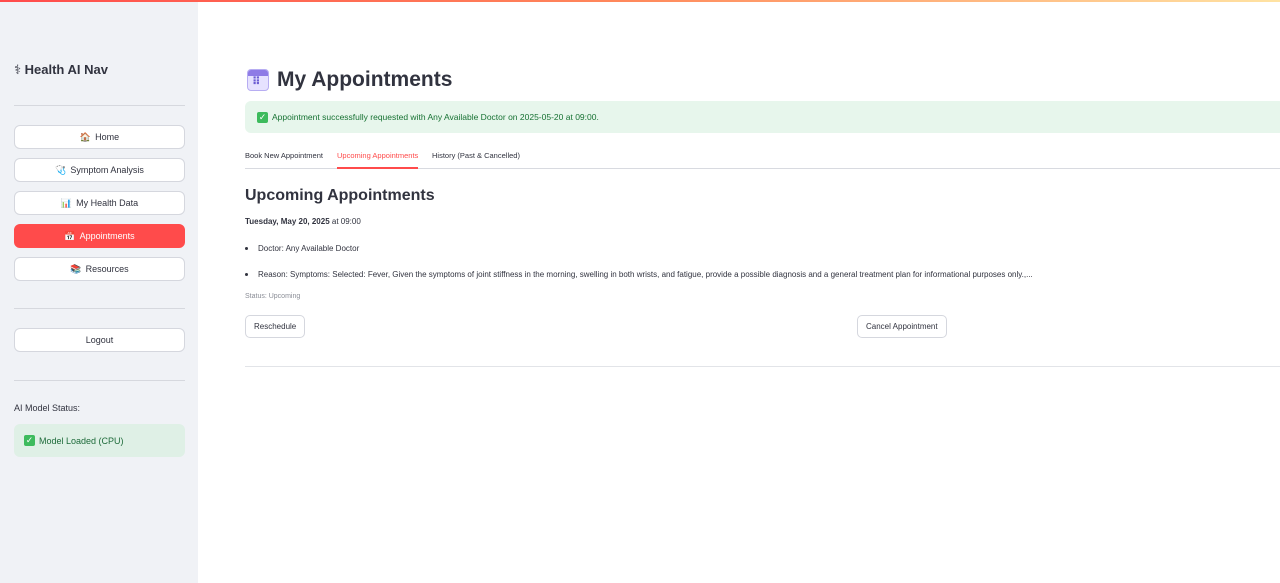 The width and height of the screenshot is (1280, 583). I want to click on nav-health-data-button: 📊 My Health Data, so click(99, 203).